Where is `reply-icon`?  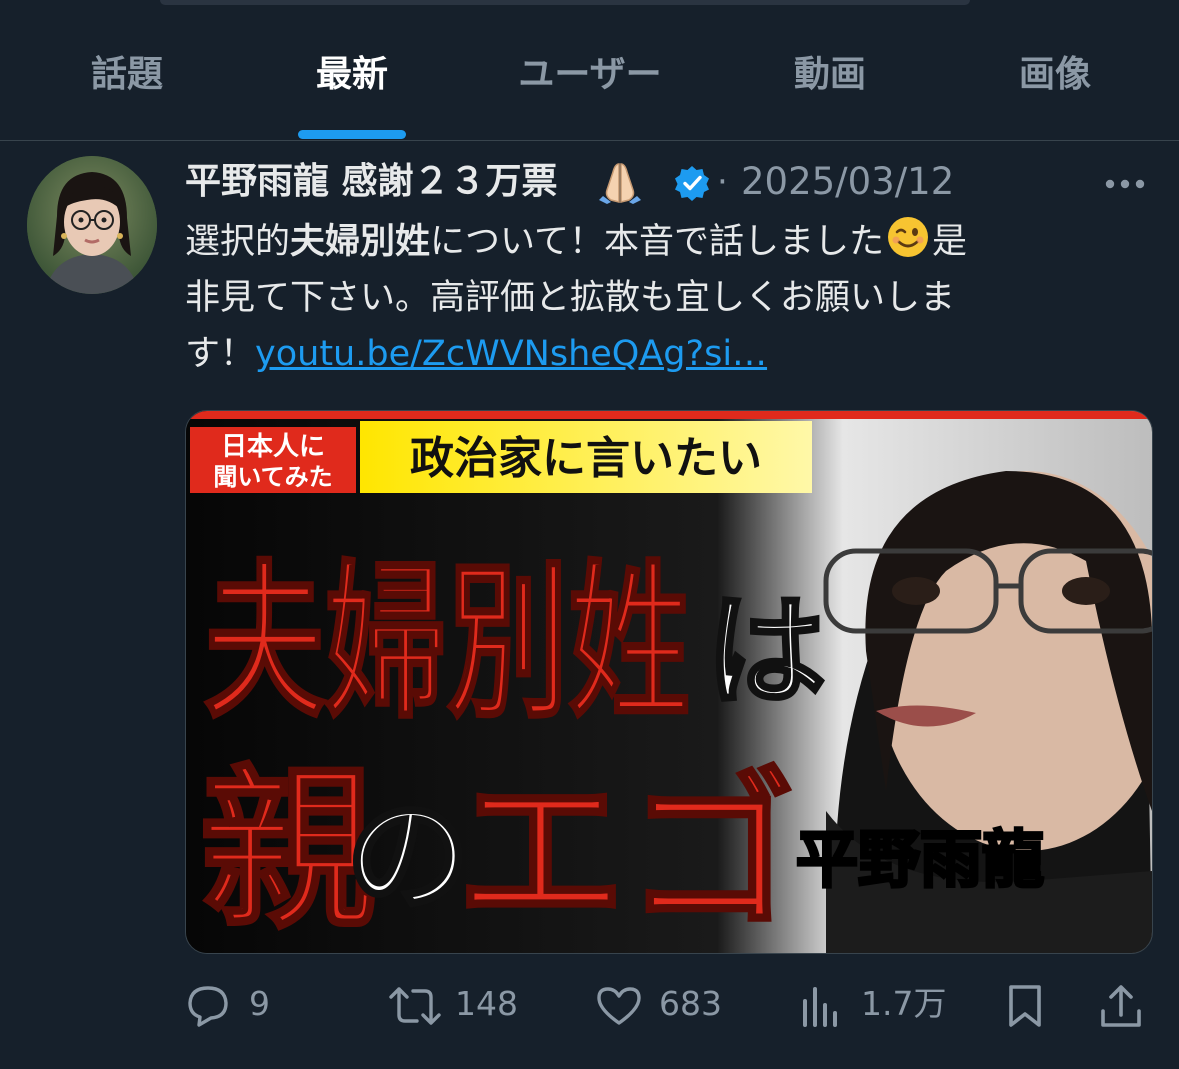
reply-icon is located at coordinates (208, 1006).